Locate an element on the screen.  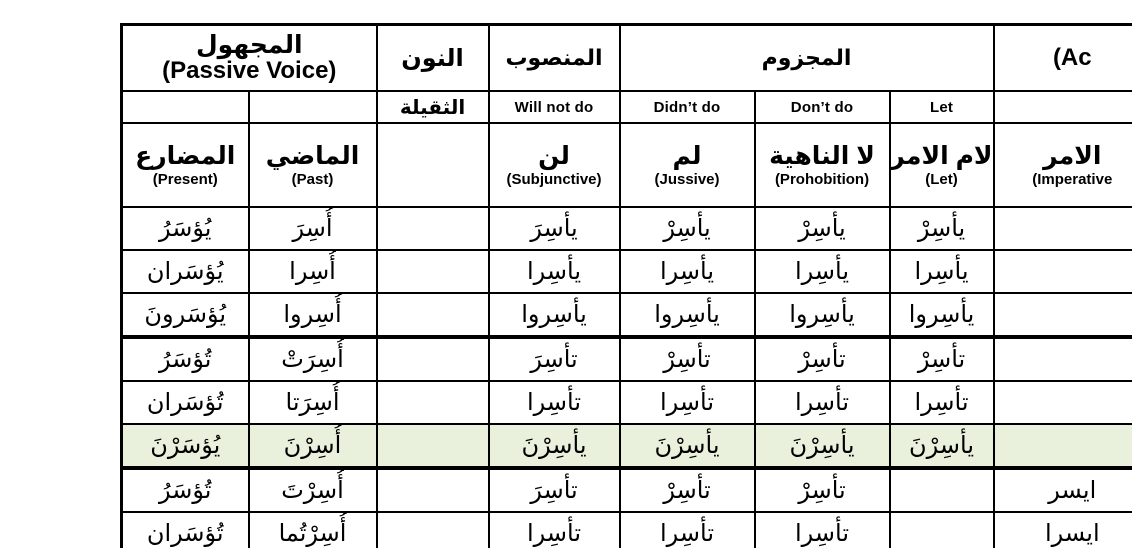
group-header-majzoom: المجزوم is located at coordinates (806, 57).